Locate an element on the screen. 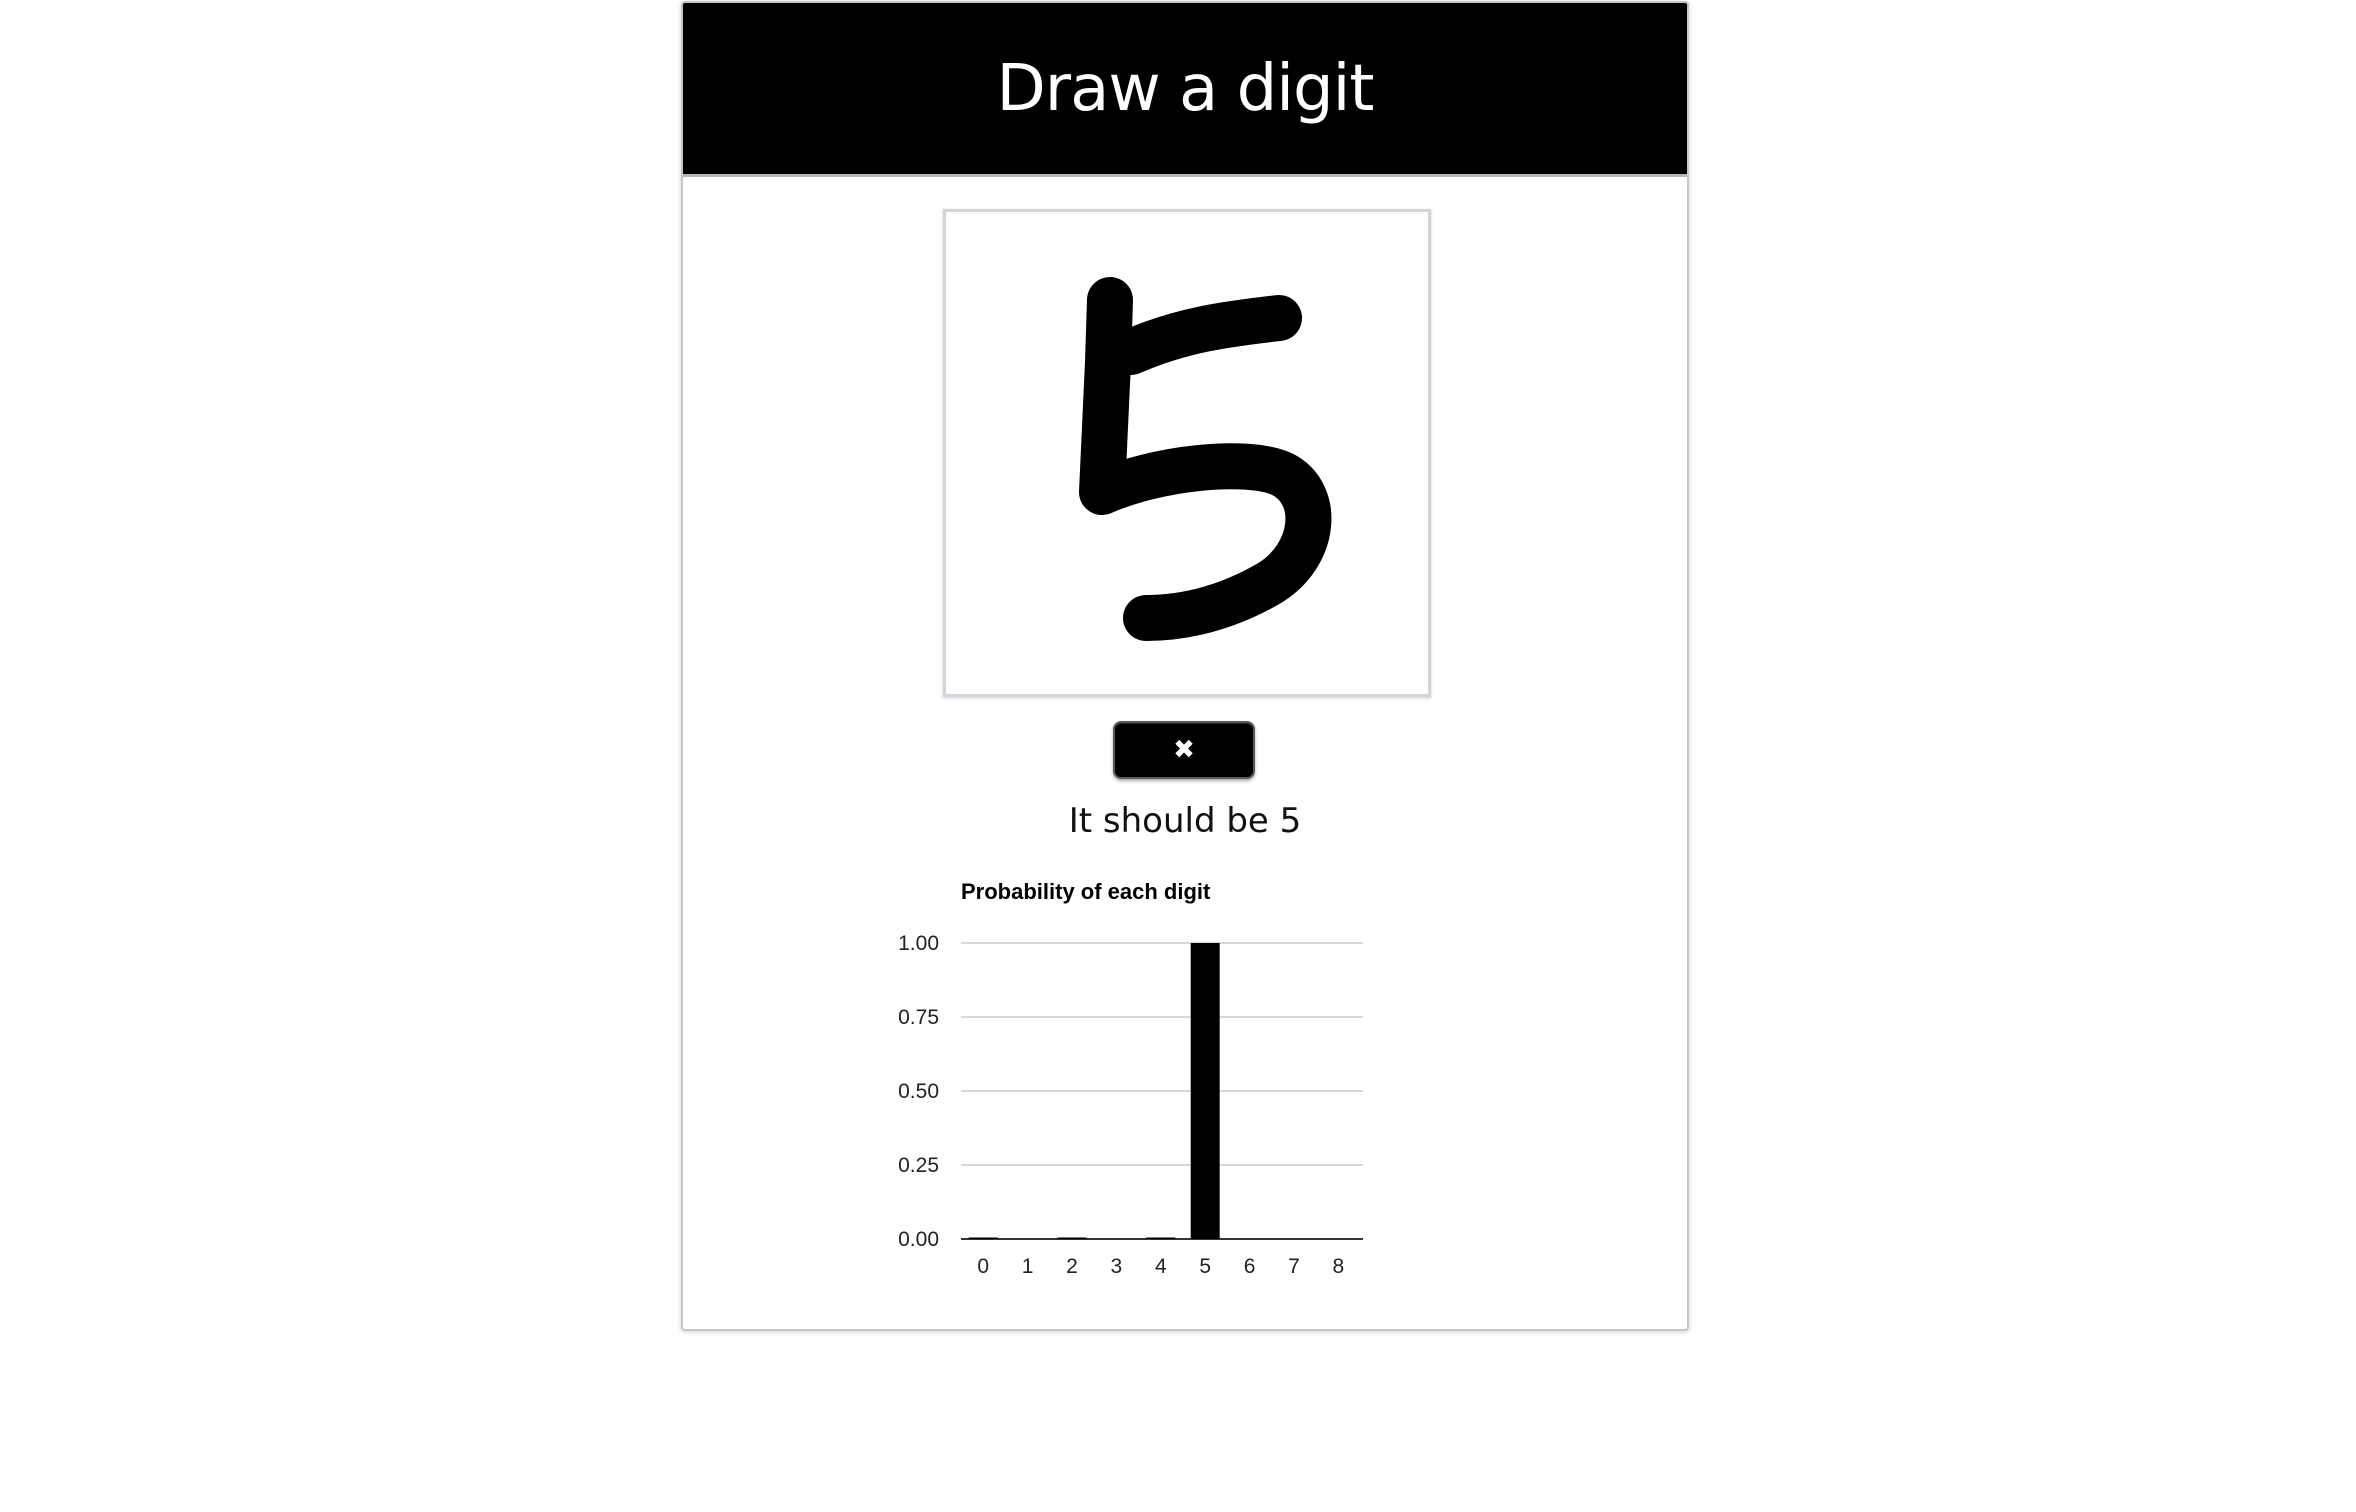  x-tick-label: 6 is located at coordinates (1250, 1266).